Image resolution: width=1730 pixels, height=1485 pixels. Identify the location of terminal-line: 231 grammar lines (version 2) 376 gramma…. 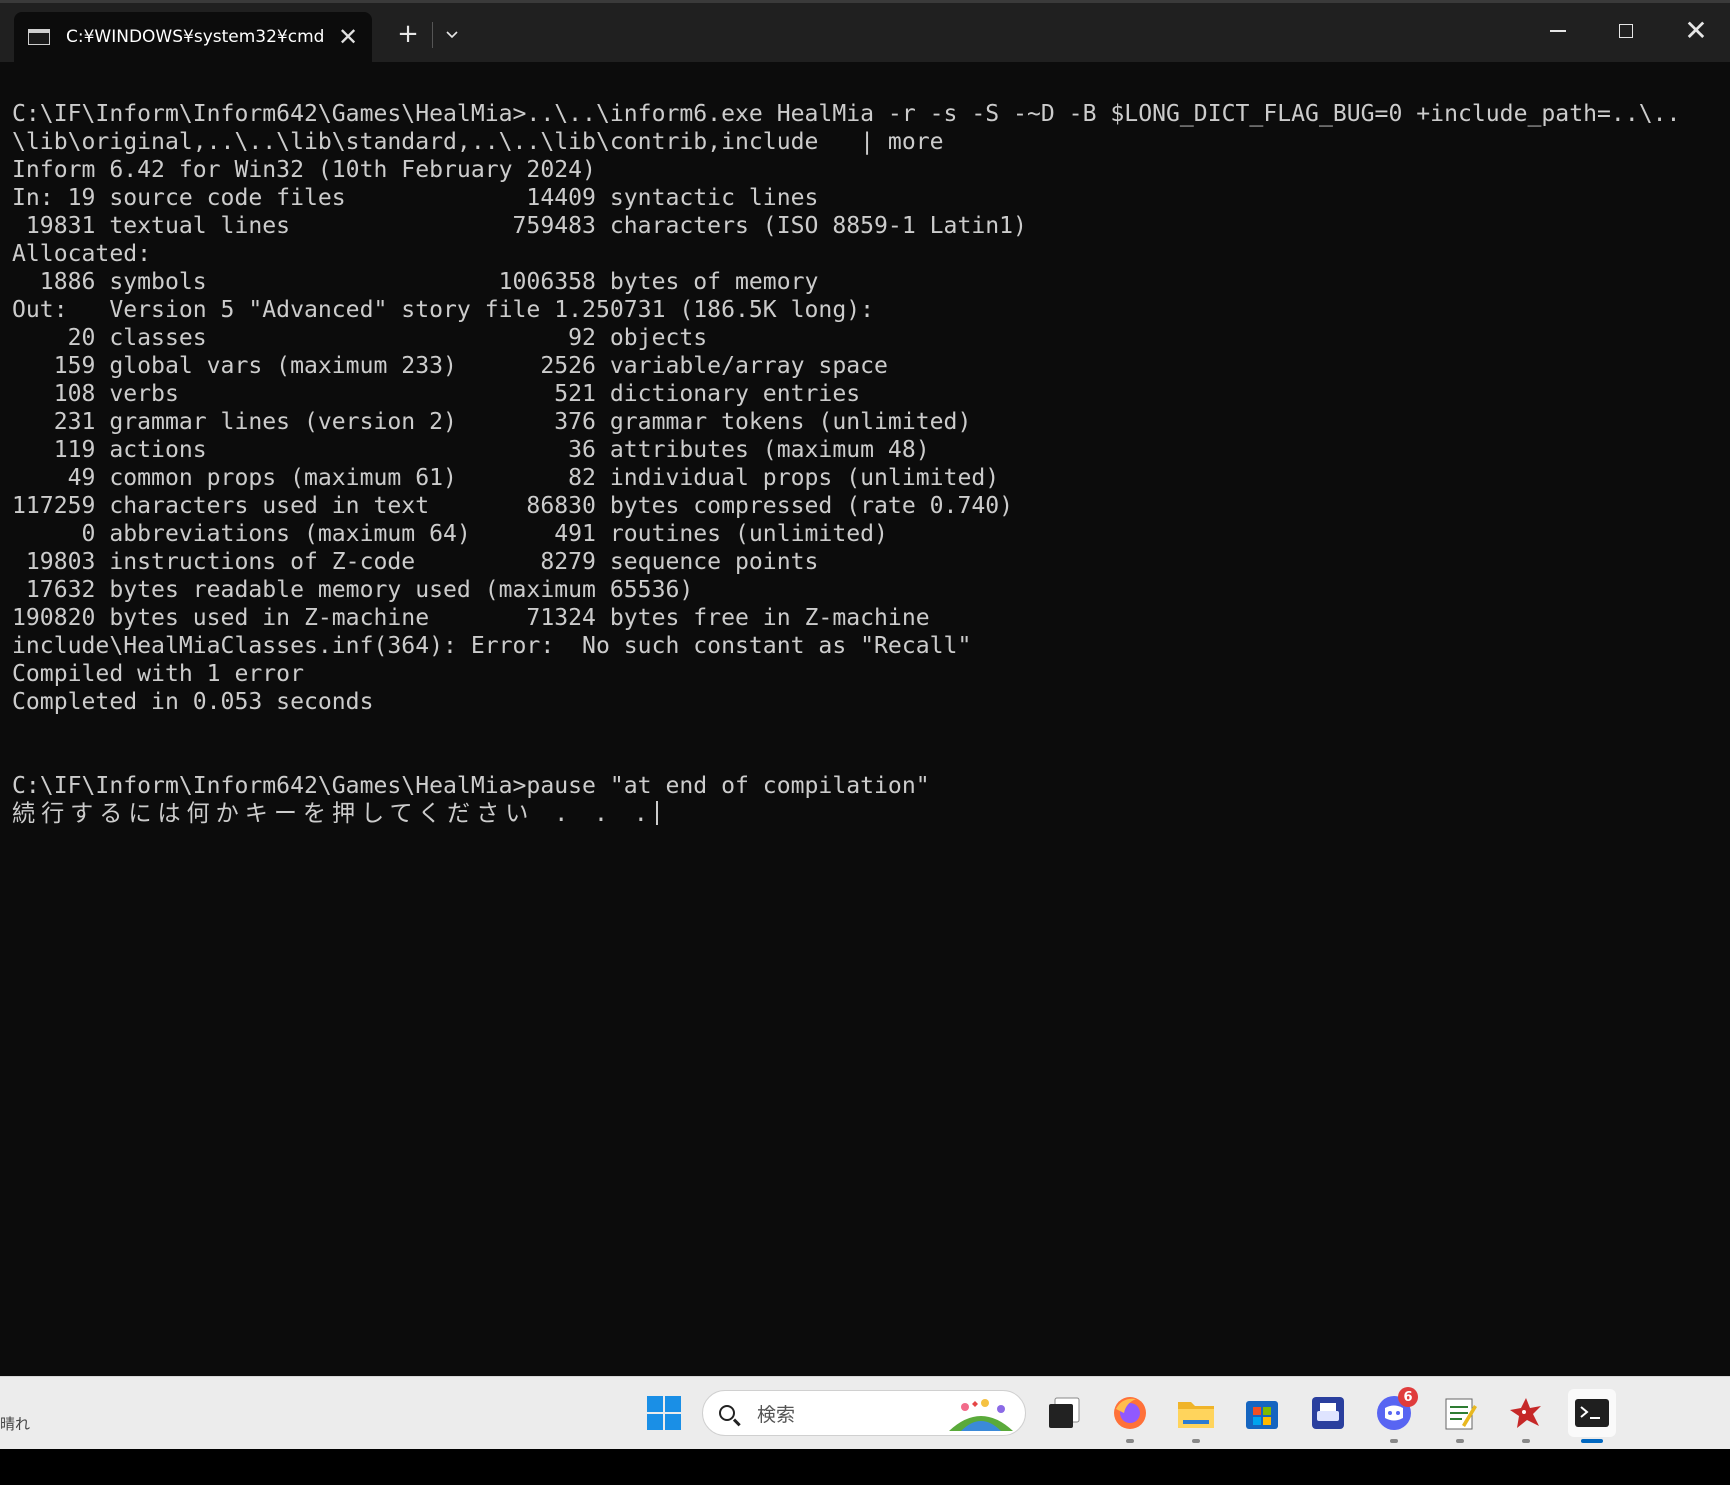
(492, 422).